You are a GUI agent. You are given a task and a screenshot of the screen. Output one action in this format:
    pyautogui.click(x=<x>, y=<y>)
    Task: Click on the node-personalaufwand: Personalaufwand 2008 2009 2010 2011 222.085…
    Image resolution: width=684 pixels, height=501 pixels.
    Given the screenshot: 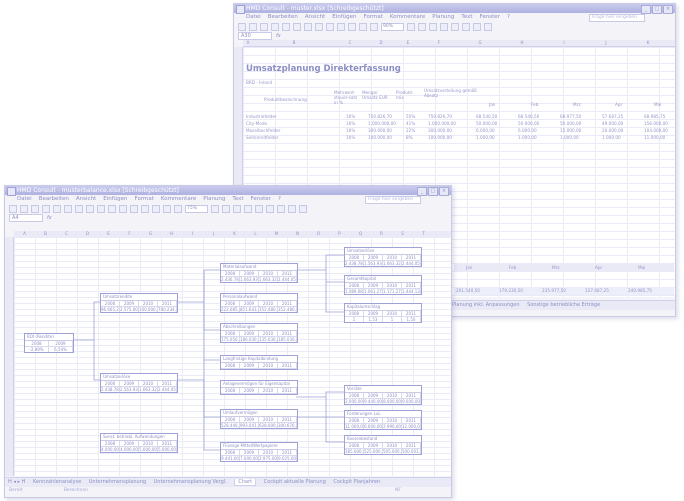 What is the action you would take?
    pyautogui.click(x=259, y=303)
    